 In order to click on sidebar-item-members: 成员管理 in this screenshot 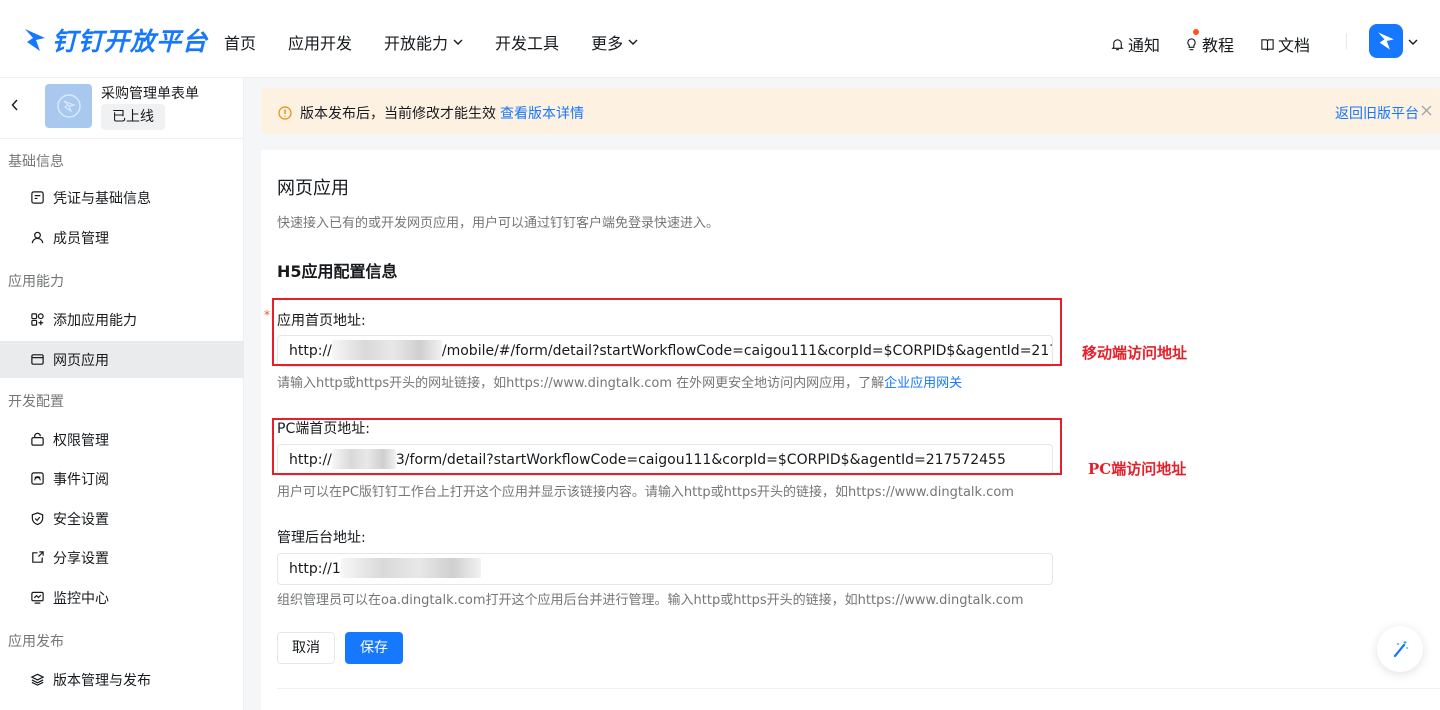, I will do `click(122, 237)`.